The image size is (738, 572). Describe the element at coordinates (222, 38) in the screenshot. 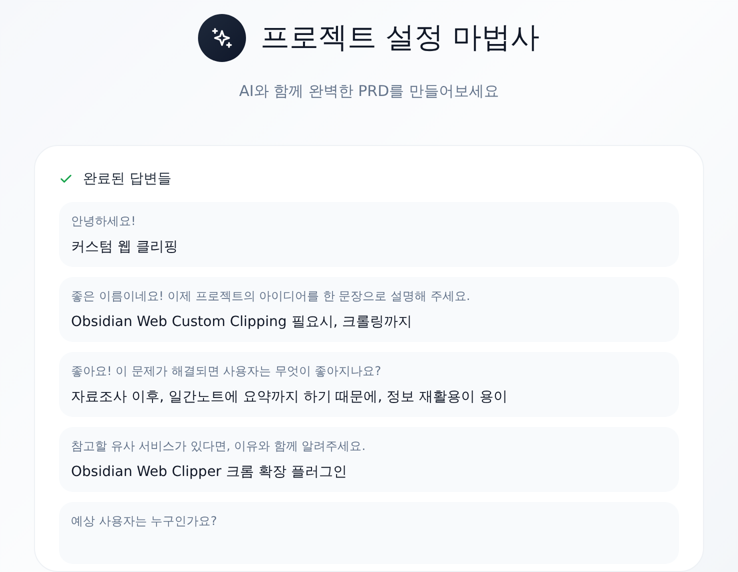

I see `sparkle-logo-icon` at that location.